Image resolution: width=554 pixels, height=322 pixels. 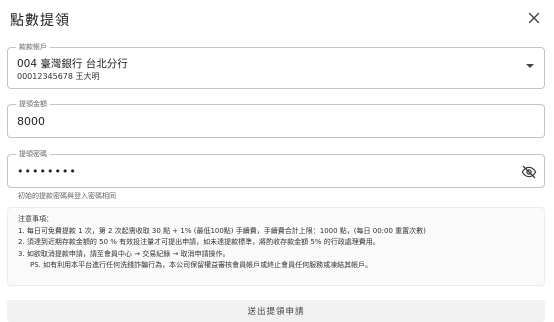 I want to click on password-input, so click(x=252, y=171).